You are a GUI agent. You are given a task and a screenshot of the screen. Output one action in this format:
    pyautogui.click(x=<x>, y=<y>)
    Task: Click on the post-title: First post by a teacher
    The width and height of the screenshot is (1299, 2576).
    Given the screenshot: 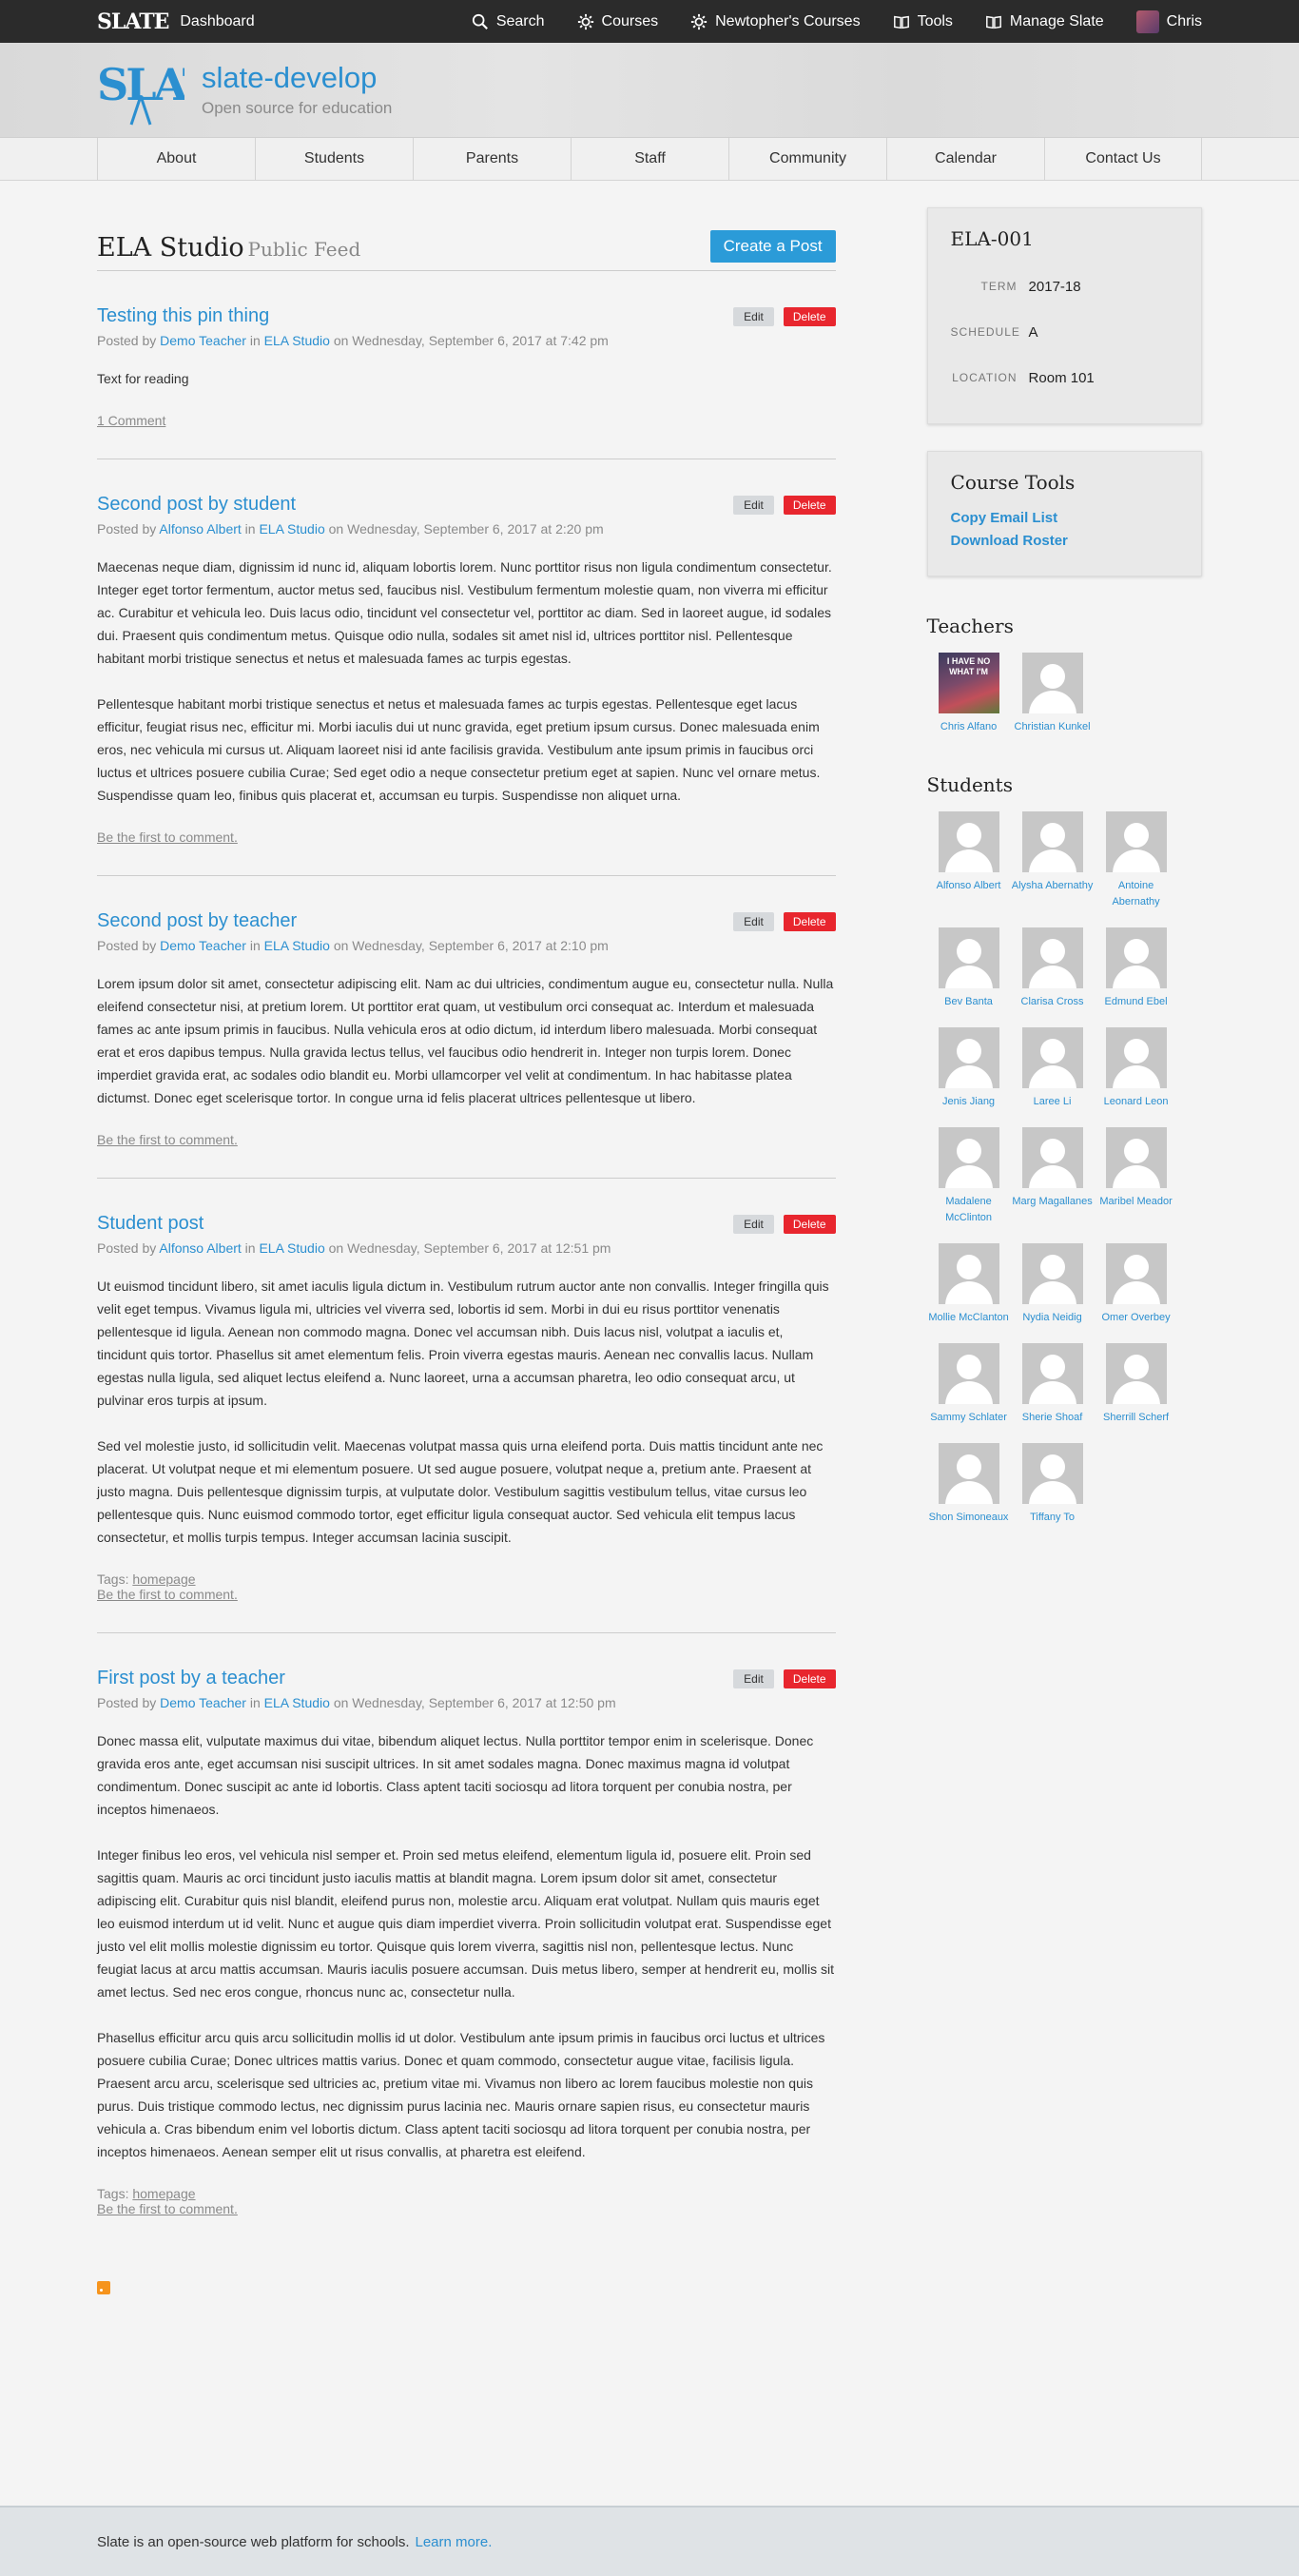 What is the action you would take?
    pyautogui.click(x=191, y=1679)
    